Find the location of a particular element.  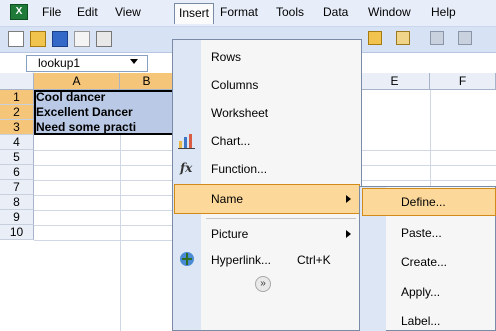

function-icon: fx is located at coordinates (186, 168).